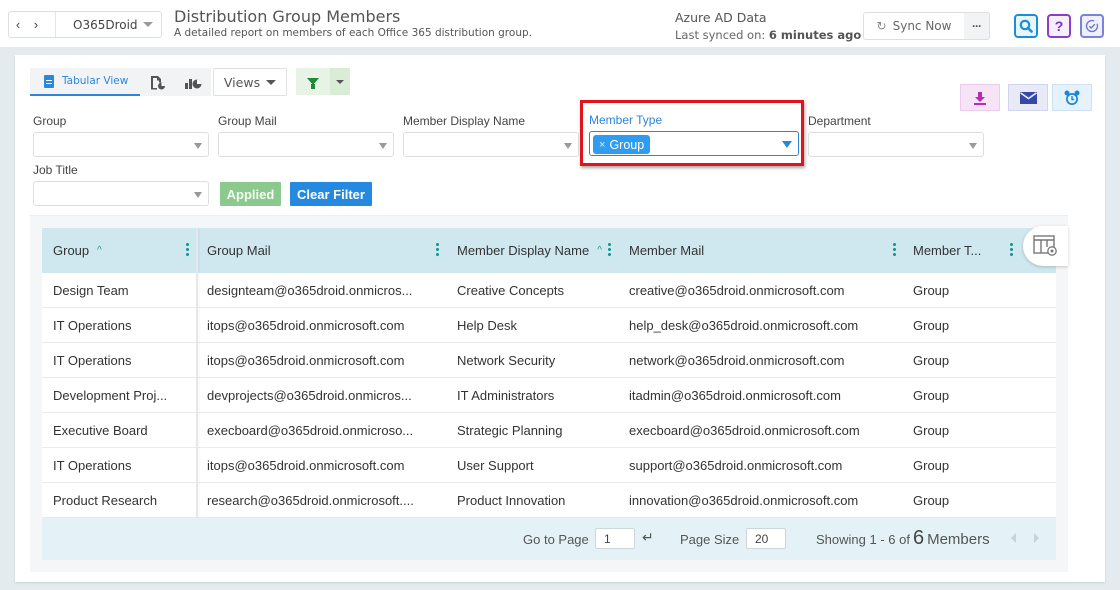 The image size is (1120, 590). What do you see at coordinates (627, 144) in the screenshot?
I see `chip-label: Group` at bounding box center [627, 144].